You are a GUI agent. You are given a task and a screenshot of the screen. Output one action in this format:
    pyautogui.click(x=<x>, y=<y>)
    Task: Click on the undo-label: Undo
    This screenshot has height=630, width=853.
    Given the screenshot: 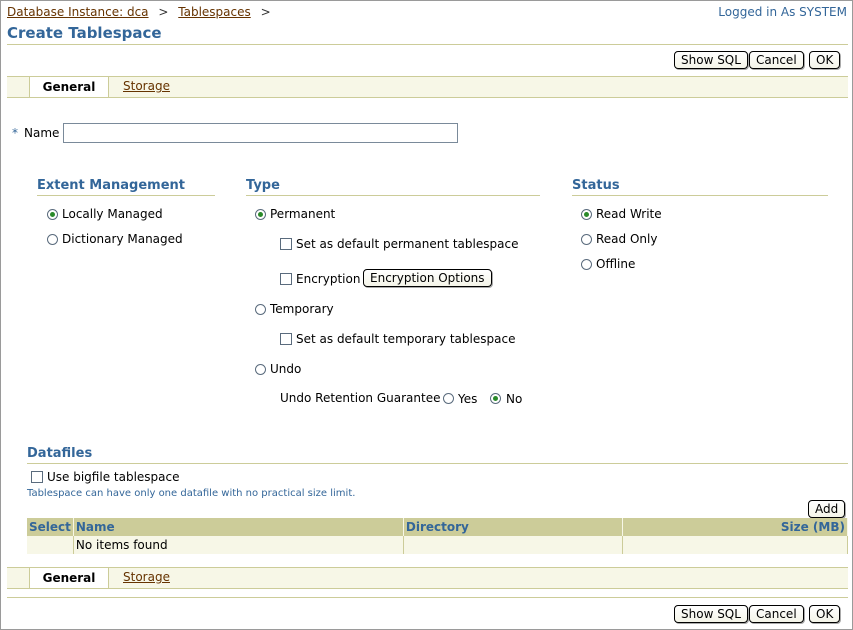 What is the action you would take?
    pyautogui.click(x=286, y=369)
    